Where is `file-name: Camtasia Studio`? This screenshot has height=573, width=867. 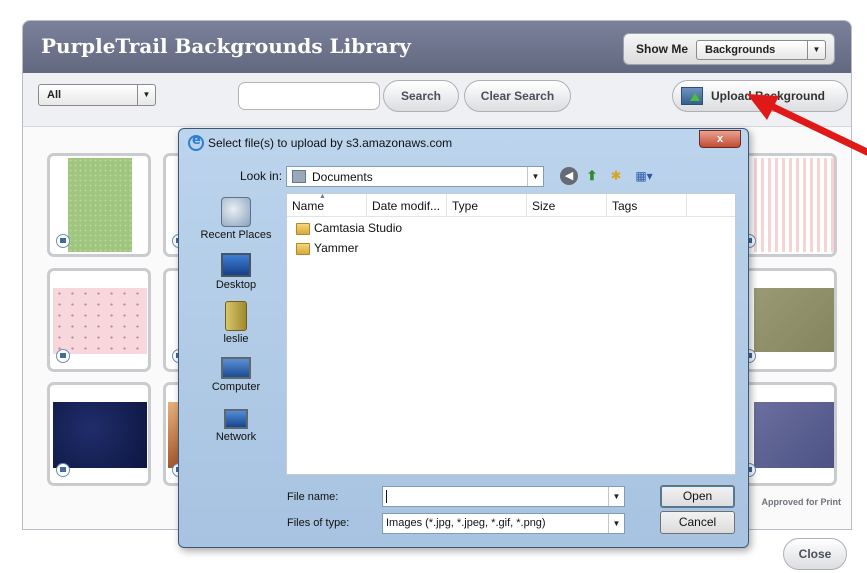
file-name: Camtasia Studio is located at coordinates (358, 228).